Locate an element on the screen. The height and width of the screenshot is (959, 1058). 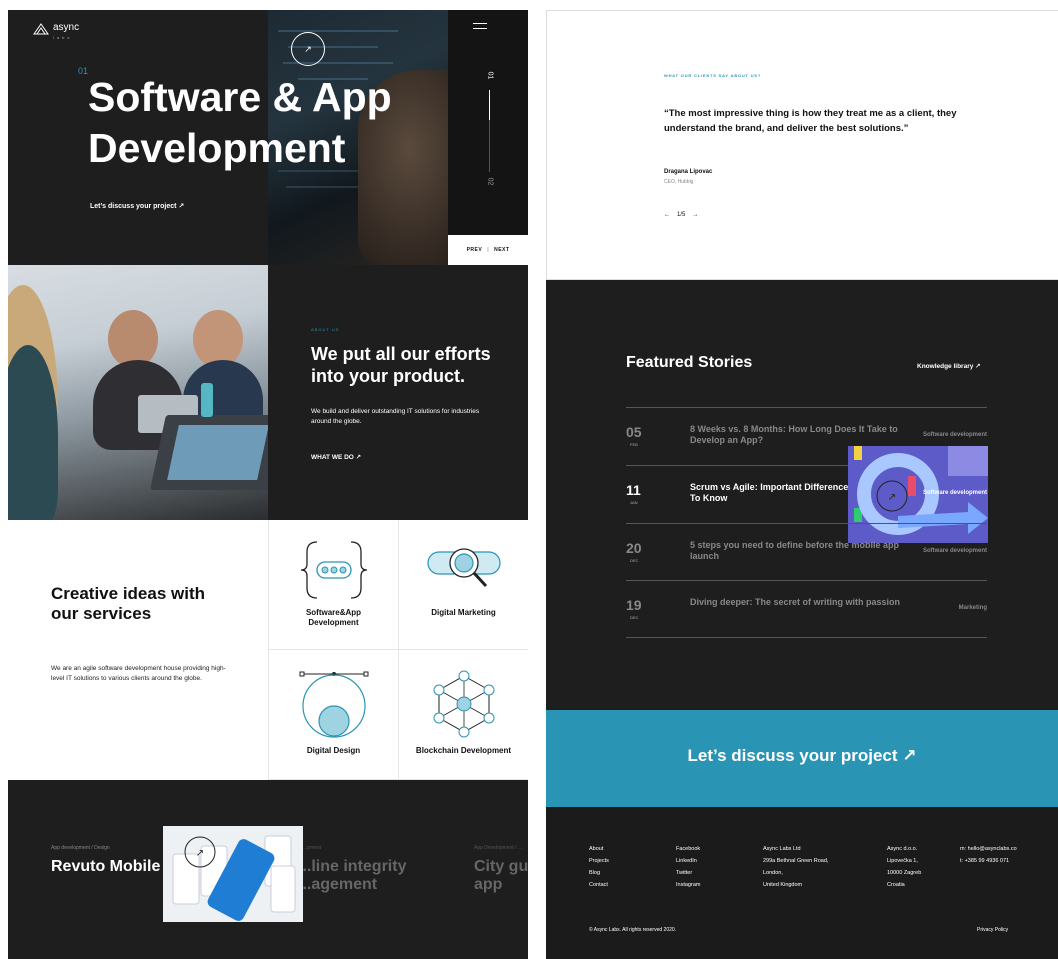
story-day: 05 is located at coordinates (634, 432).